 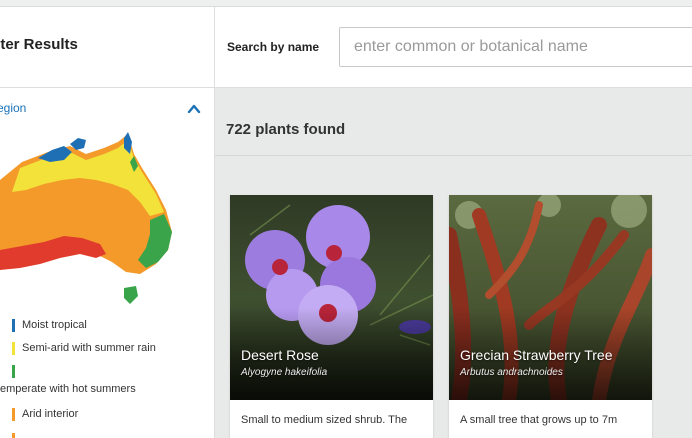 I want to click on legend-label: Moist tropical, so click(x=54, y=325).